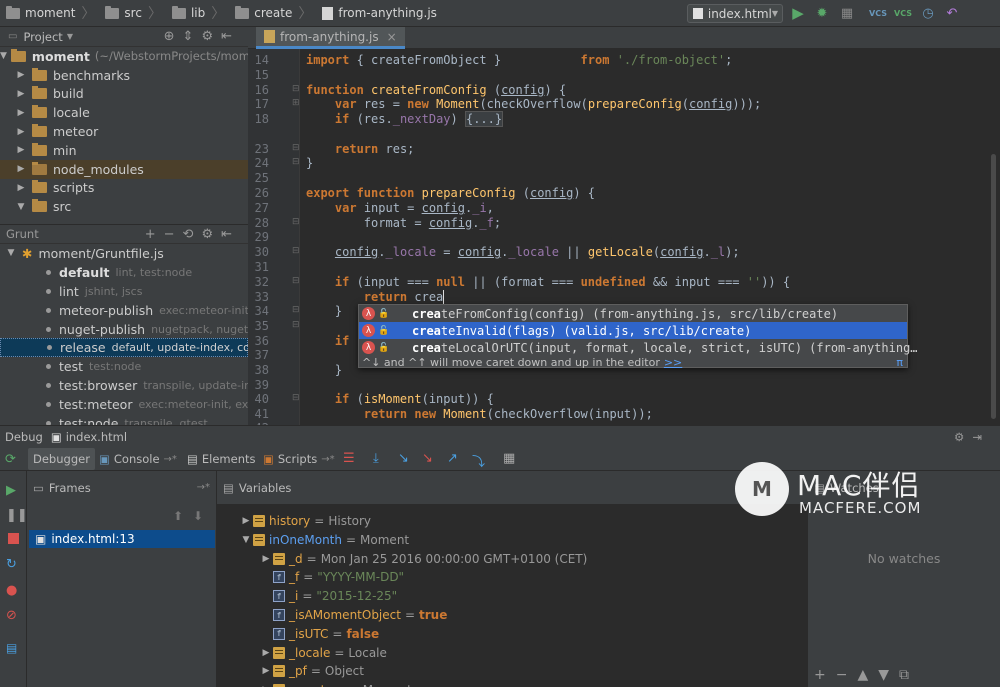 The image size is (1000, 687). What do you see at coordinates (673, 362) in the screenshot?
I see `hint-more-link: >>` at bounding box center [673, 362].